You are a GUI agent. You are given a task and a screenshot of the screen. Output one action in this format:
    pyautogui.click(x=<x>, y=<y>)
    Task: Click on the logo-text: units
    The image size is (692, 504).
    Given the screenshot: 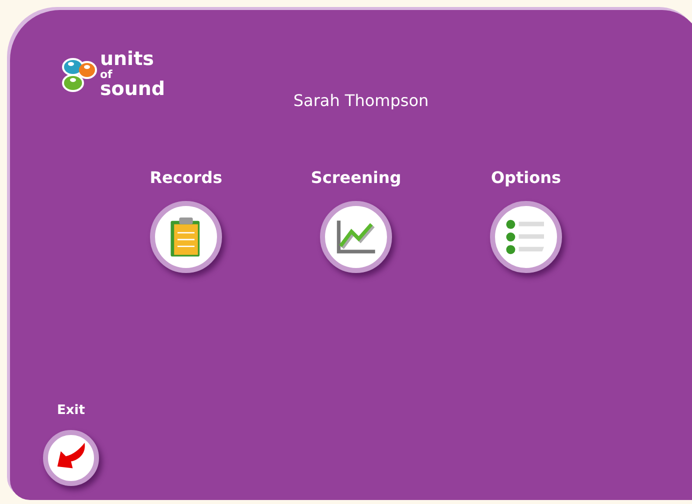 What is the action you would take?
    pyautogui.click(x=127, y=59)
    